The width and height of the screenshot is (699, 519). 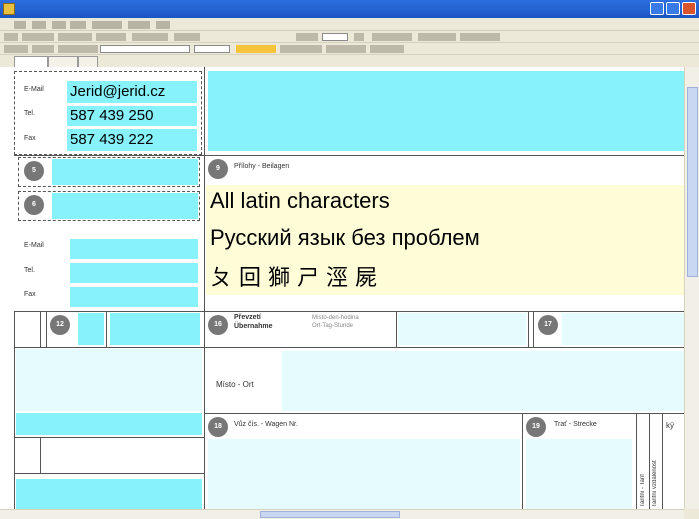 I want to click on font-select, so click(x=145, y=49).